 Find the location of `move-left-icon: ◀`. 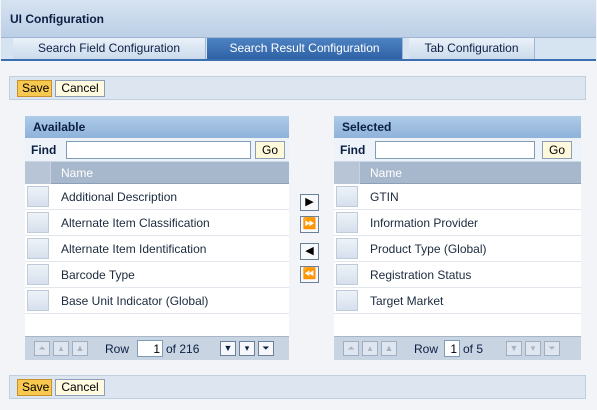

move-left-icon: ◀ is located at coordinates (309, 251).